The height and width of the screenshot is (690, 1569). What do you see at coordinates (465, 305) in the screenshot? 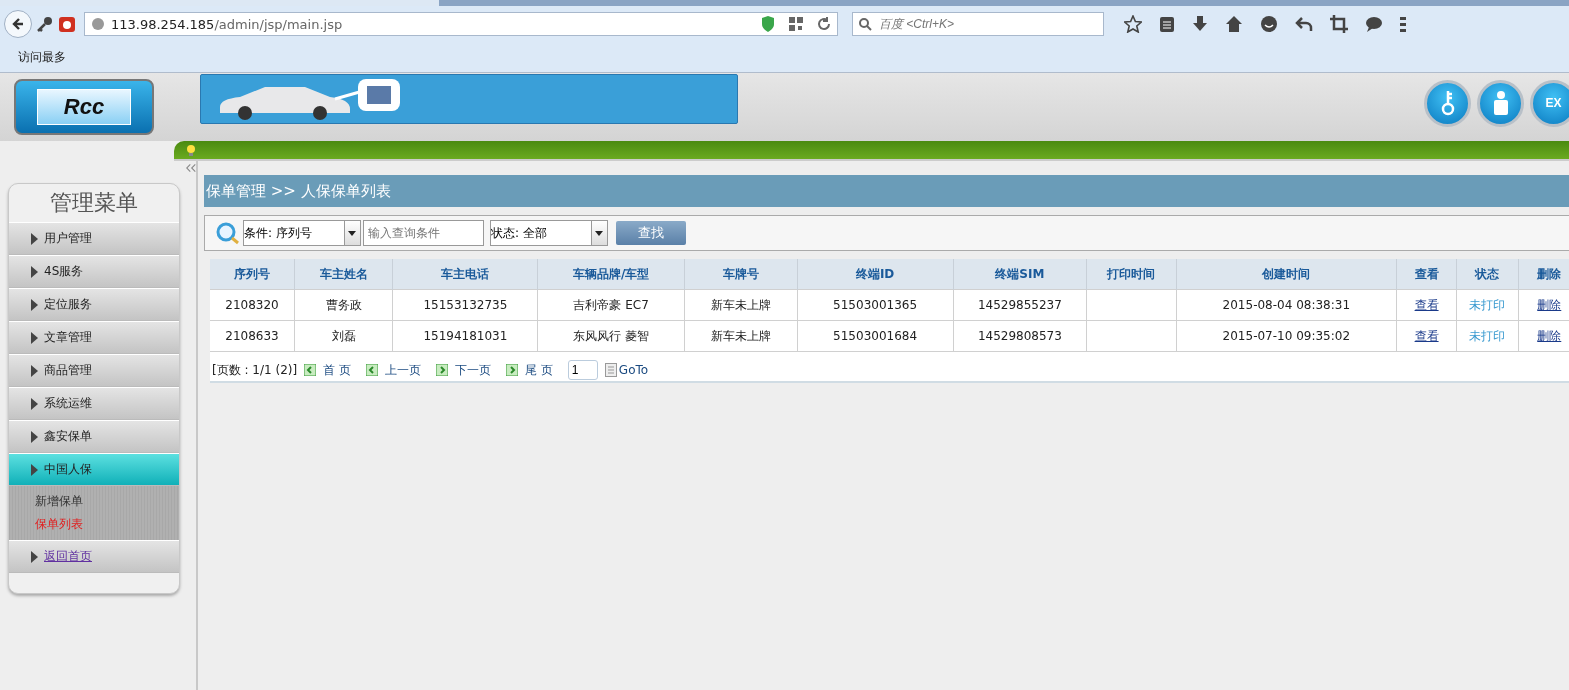
I see `table-cell: 15153132735` at bounding box center [465, 305].